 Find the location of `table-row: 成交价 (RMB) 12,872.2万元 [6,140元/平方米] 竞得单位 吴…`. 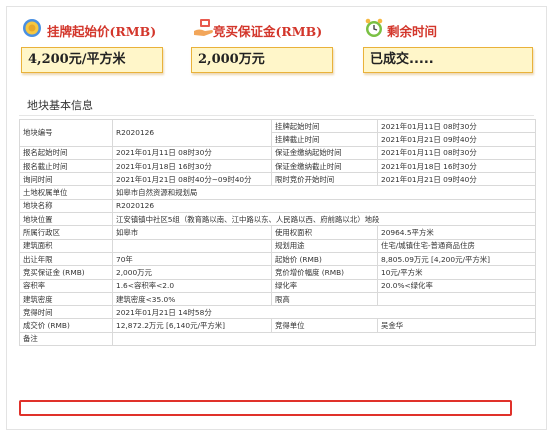

table-row: 成交价 (RMB) 12,872.2万元 [6,140元/平方米] 竞得单位 吴… is located at coordinates (277, 325).